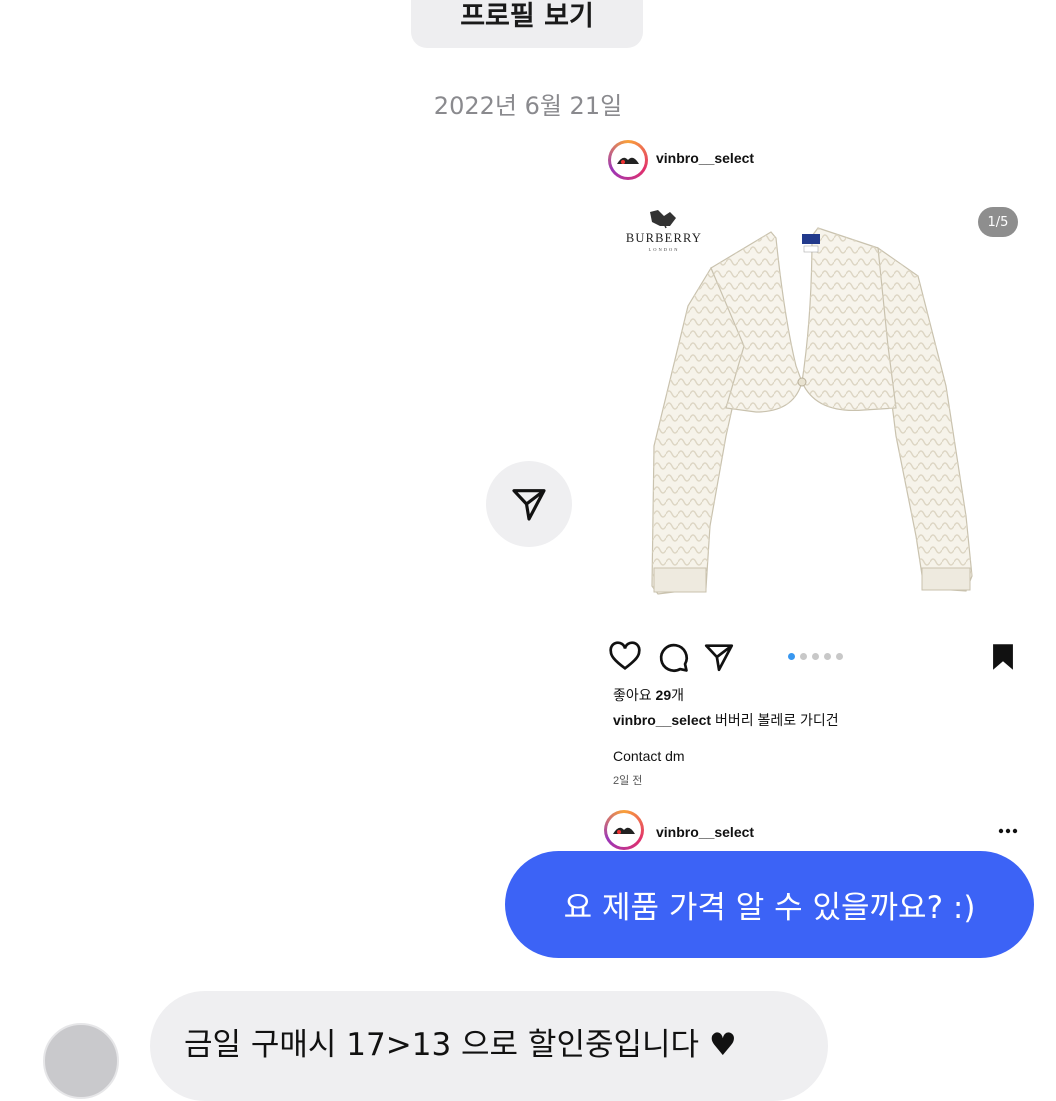 Image resolution: width=1056 pixels, height=1101 pixels. I want to click on their-message-bubble: 금일 구매시 17>13 으로 할인중입니다 ♥, so click(489, 1046).